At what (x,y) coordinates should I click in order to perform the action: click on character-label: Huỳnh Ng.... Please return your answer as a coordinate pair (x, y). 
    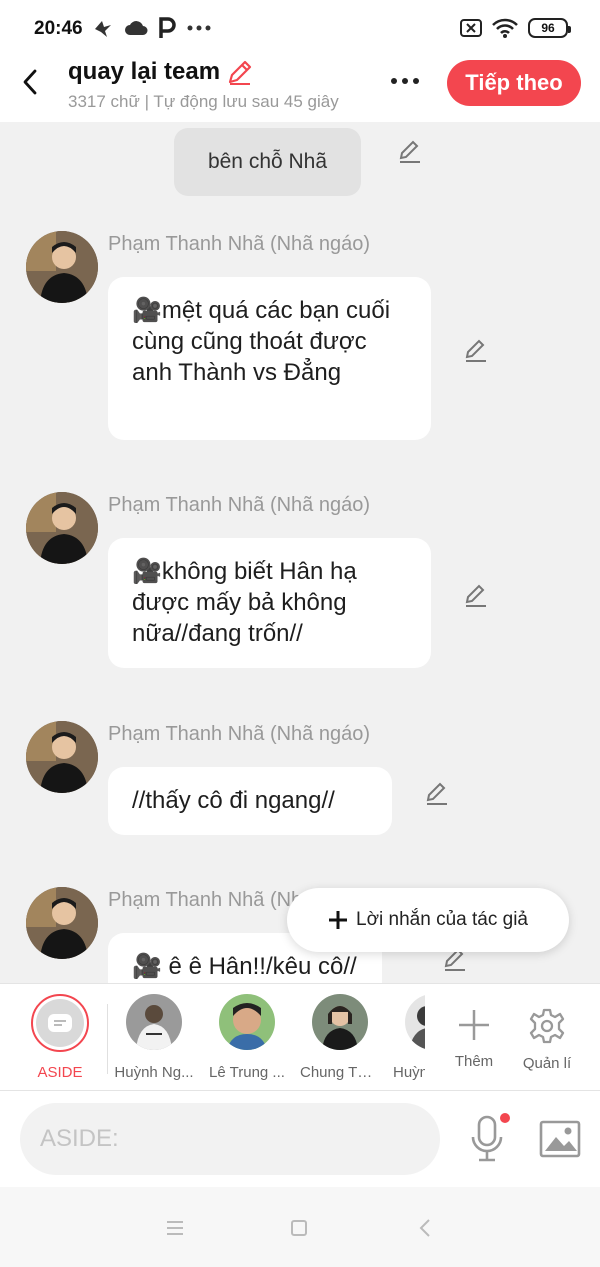
    Looking at the image, I should click on (154, 1072).